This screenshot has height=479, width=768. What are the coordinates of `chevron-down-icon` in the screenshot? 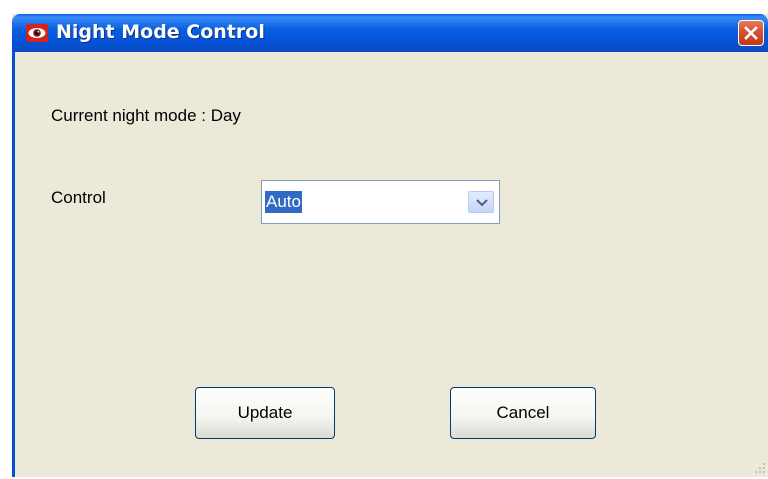 It's located at (482, 203).